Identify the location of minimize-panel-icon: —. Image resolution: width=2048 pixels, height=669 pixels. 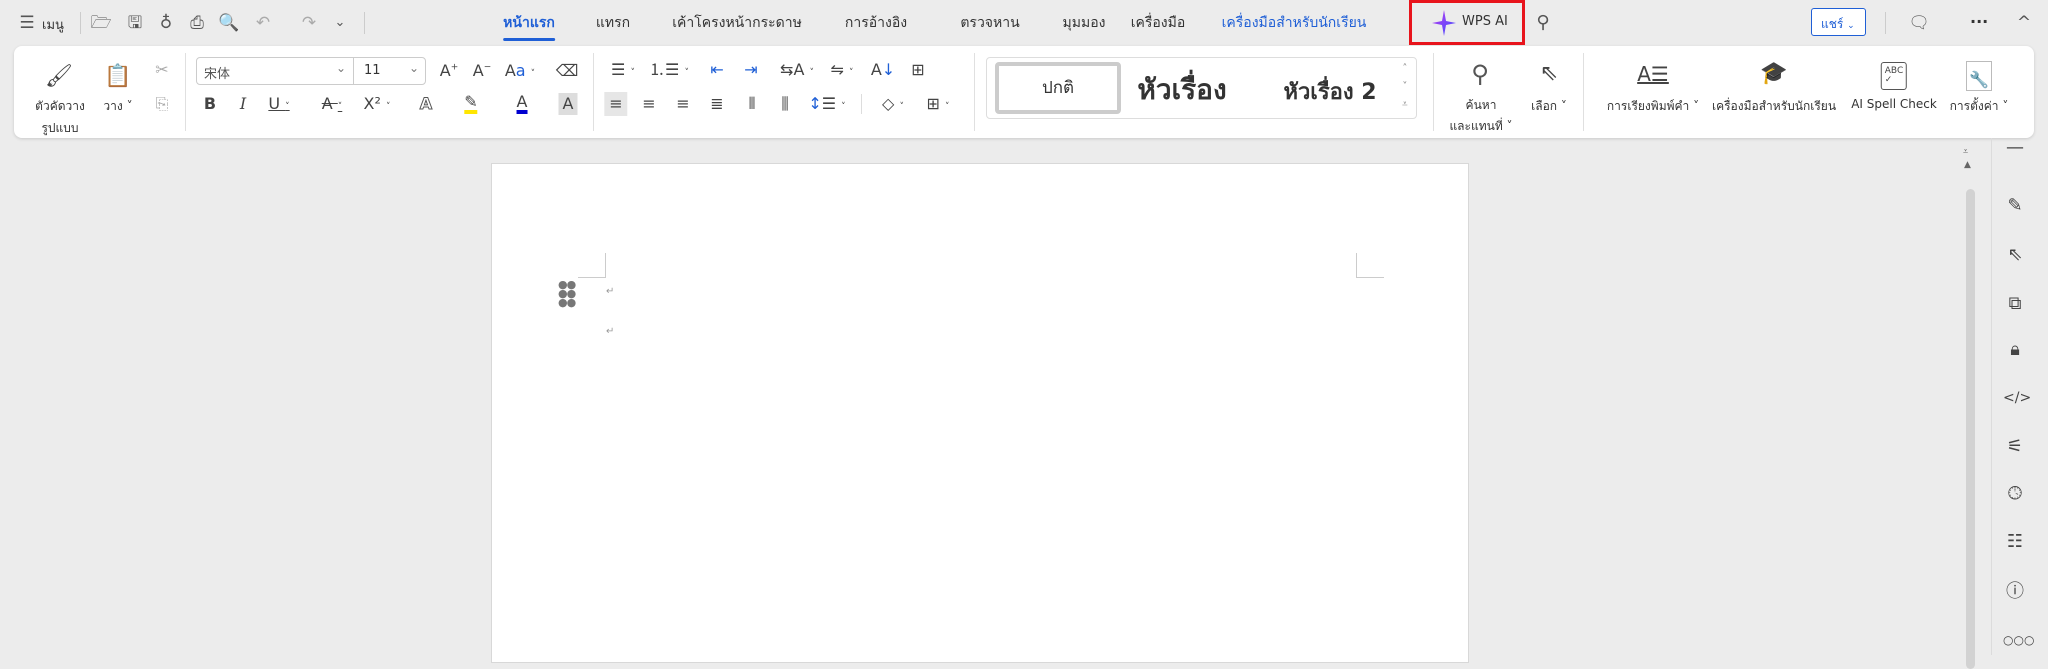
(2015, 148).